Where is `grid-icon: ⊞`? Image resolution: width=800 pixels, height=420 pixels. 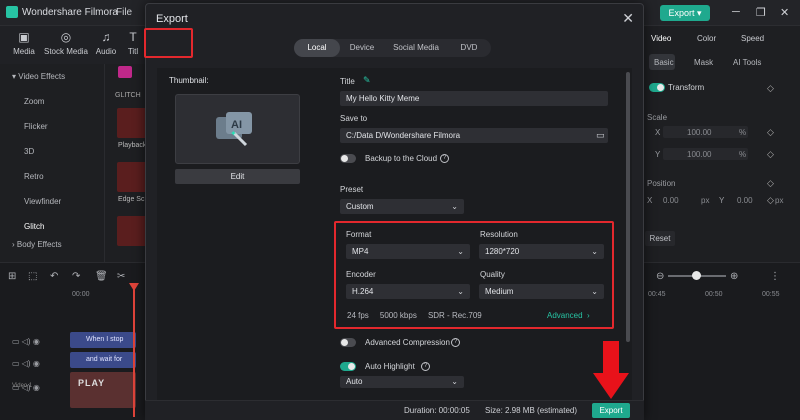 grid-icon: ⊞ is located at coordinates (12, 276).